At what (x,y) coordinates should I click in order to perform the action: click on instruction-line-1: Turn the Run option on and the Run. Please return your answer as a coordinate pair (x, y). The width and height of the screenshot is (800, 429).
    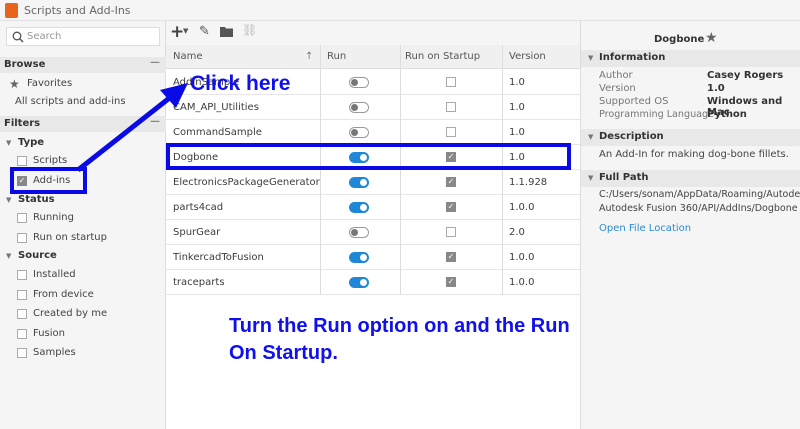
    Looking at the image, I should click on (399, 326).